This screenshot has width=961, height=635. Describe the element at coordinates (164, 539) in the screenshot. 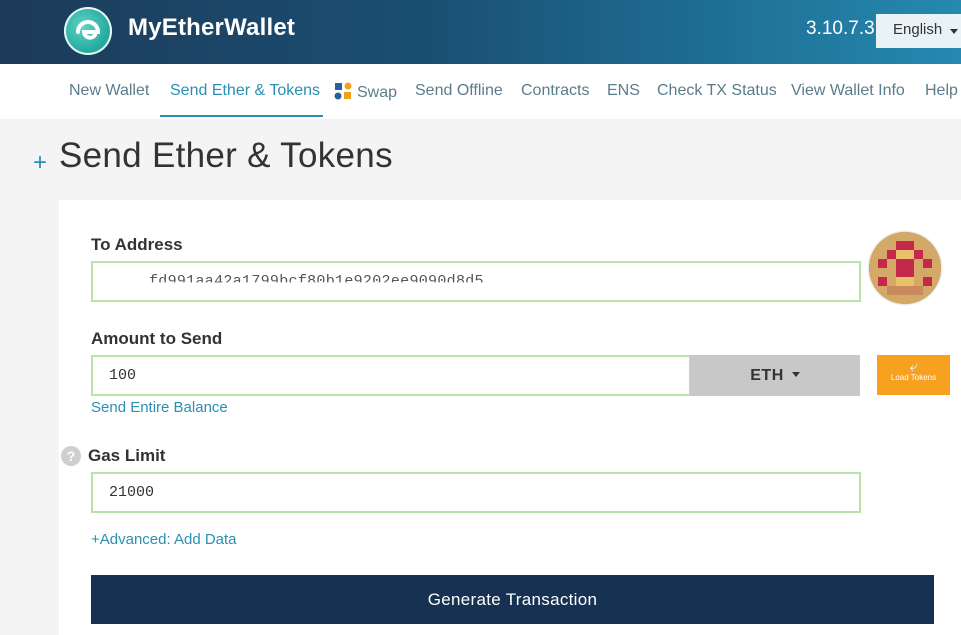

I see `advanced-add-data-link: +Advanced: Add Data` at that location.